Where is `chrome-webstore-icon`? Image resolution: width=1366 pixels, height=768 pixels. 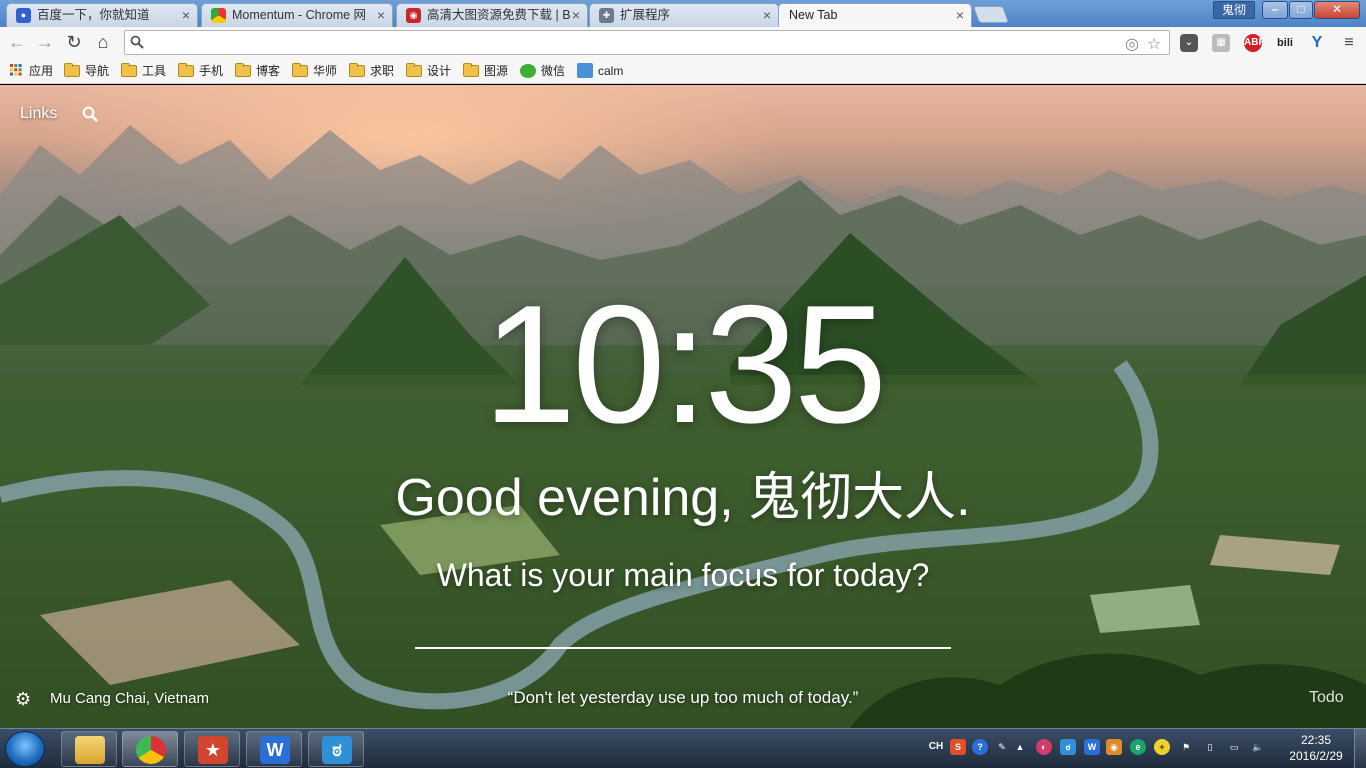 chrome-webstore-icon is located at coordinates (218, 15).